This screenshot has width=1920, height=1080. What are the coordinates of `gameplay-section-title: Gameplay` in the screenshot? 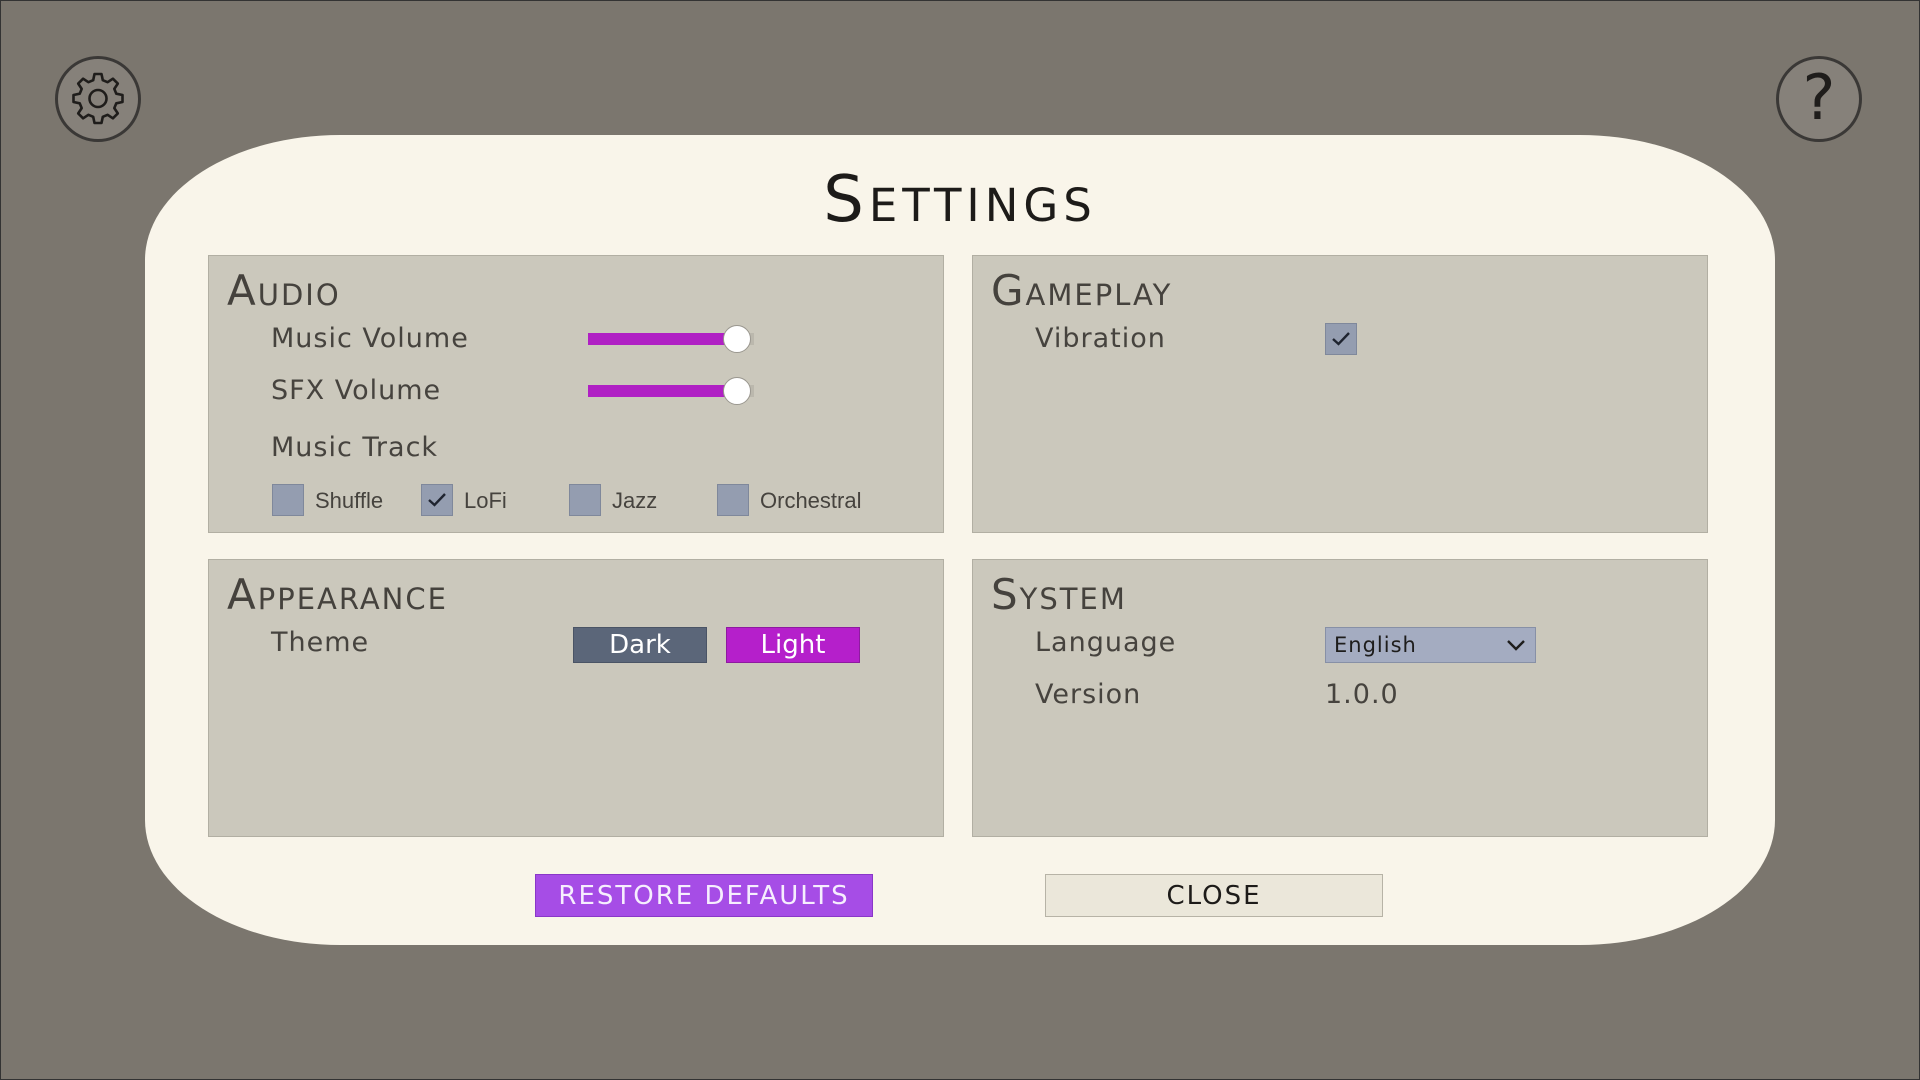 It's located at (1082, 290).